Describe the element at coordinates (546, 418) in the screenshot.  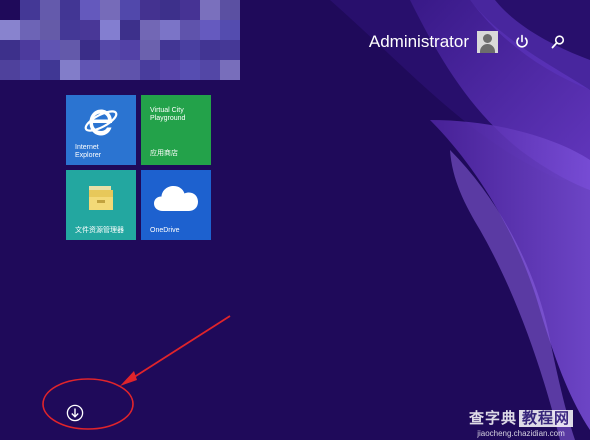
I see `watermark-text-b: 教程网` at that location.